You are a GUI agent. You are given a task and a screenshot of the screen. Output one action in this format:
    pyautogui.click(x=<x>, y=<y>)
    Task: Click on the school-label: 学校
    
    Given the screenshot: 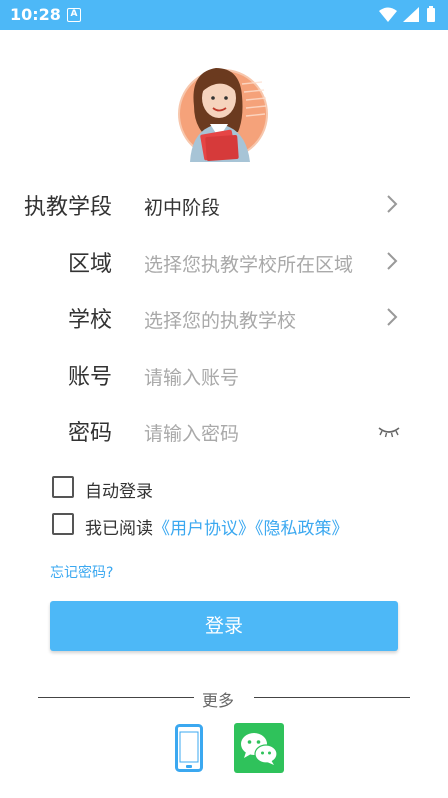 What is the action you would take?
    pyautogui.click(x=89, y=320)
    